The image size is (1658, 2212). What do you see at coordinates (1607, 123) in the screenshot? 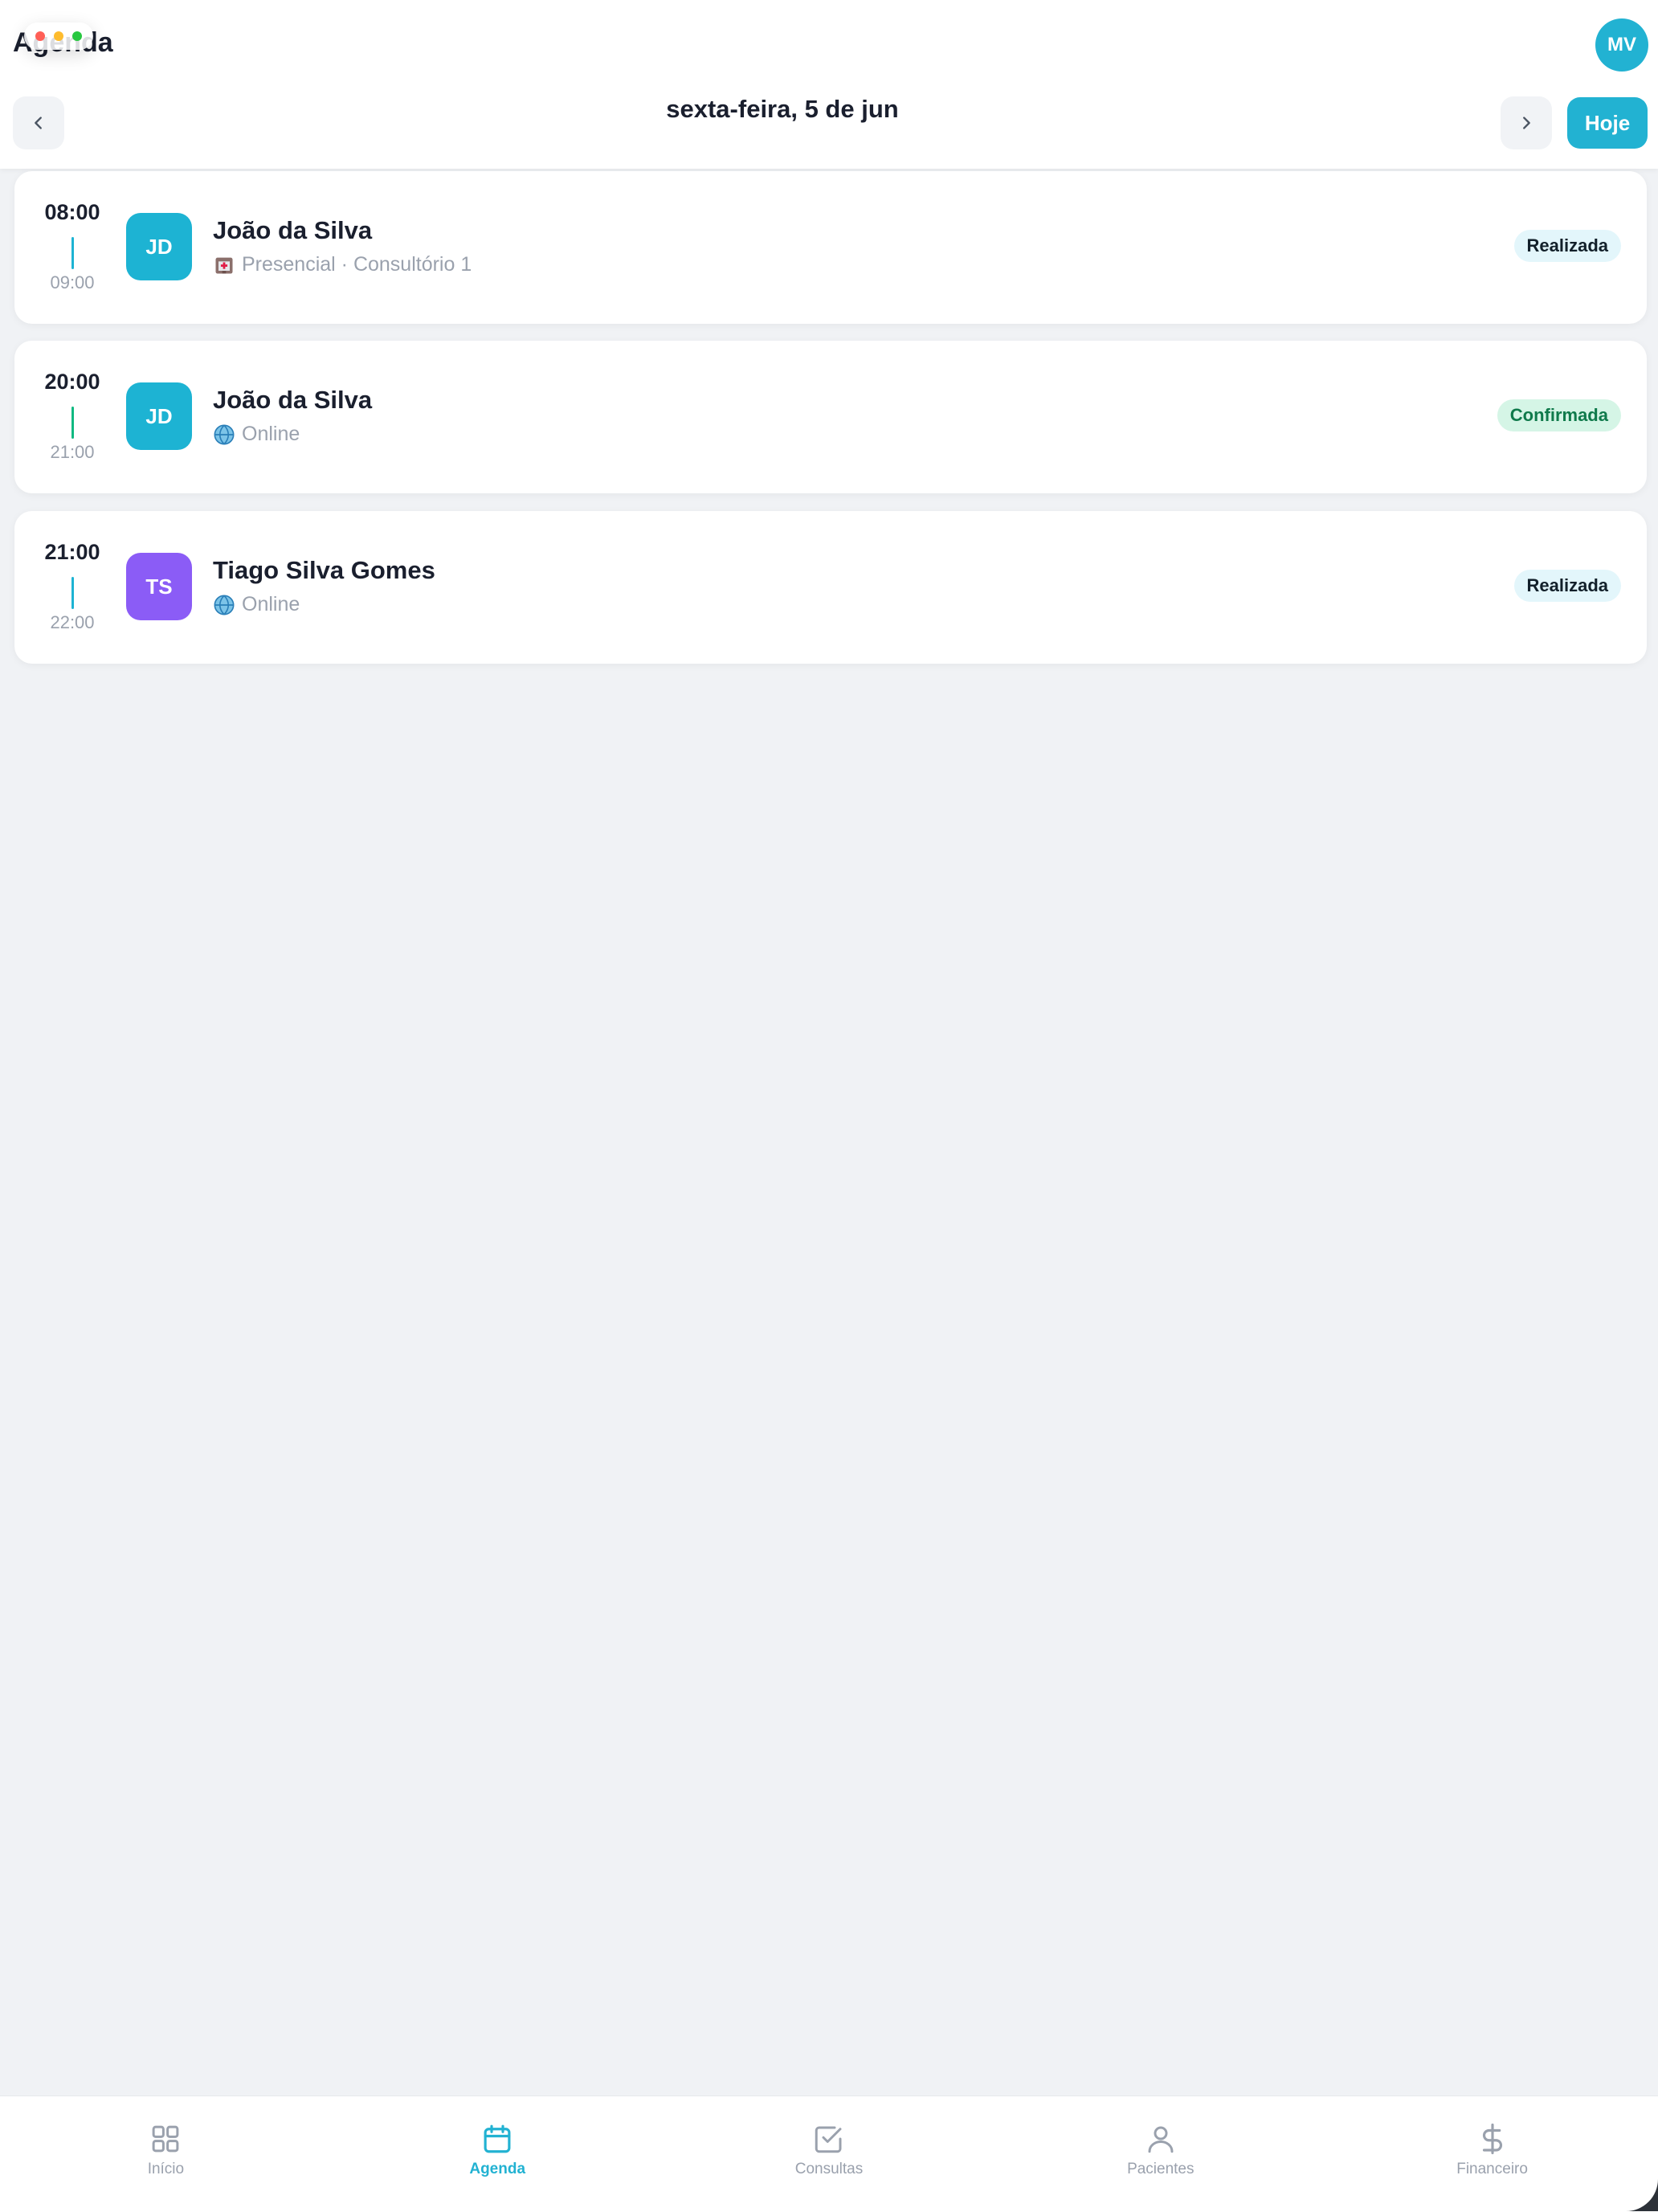
I see `today-button: Hoje` at bounding box center [1607, 123].